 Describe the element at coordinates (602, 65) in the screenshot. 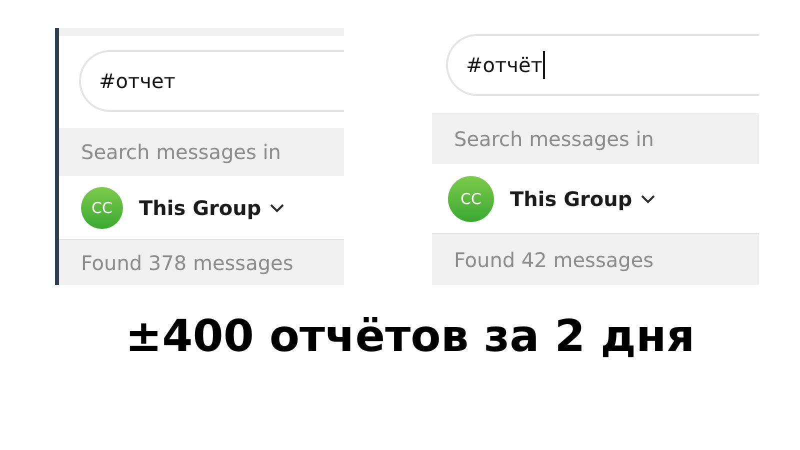

I see `search-field: #отчёт` at that location.